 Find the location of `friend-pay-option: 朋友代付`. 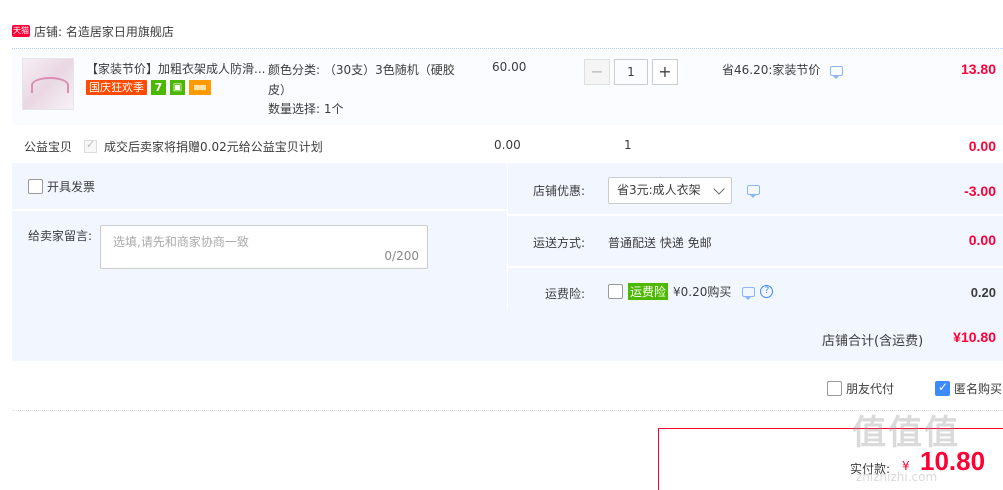

friend-pay-option: 朋友代付 is located at coordinates (860, 388).